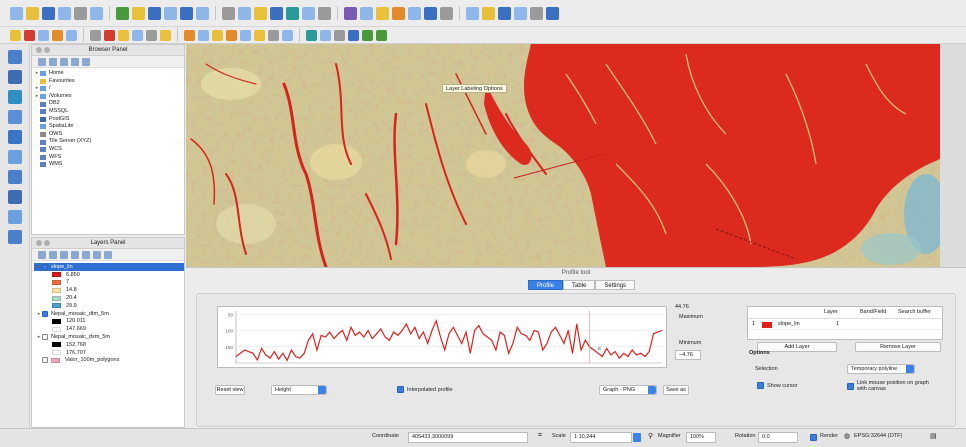 The image size is (966, 447). What do you see at coordinates (628, 390) in the screenshot?
I see `export-format-select: Graph - PNG` at bounding box center [628, 390].